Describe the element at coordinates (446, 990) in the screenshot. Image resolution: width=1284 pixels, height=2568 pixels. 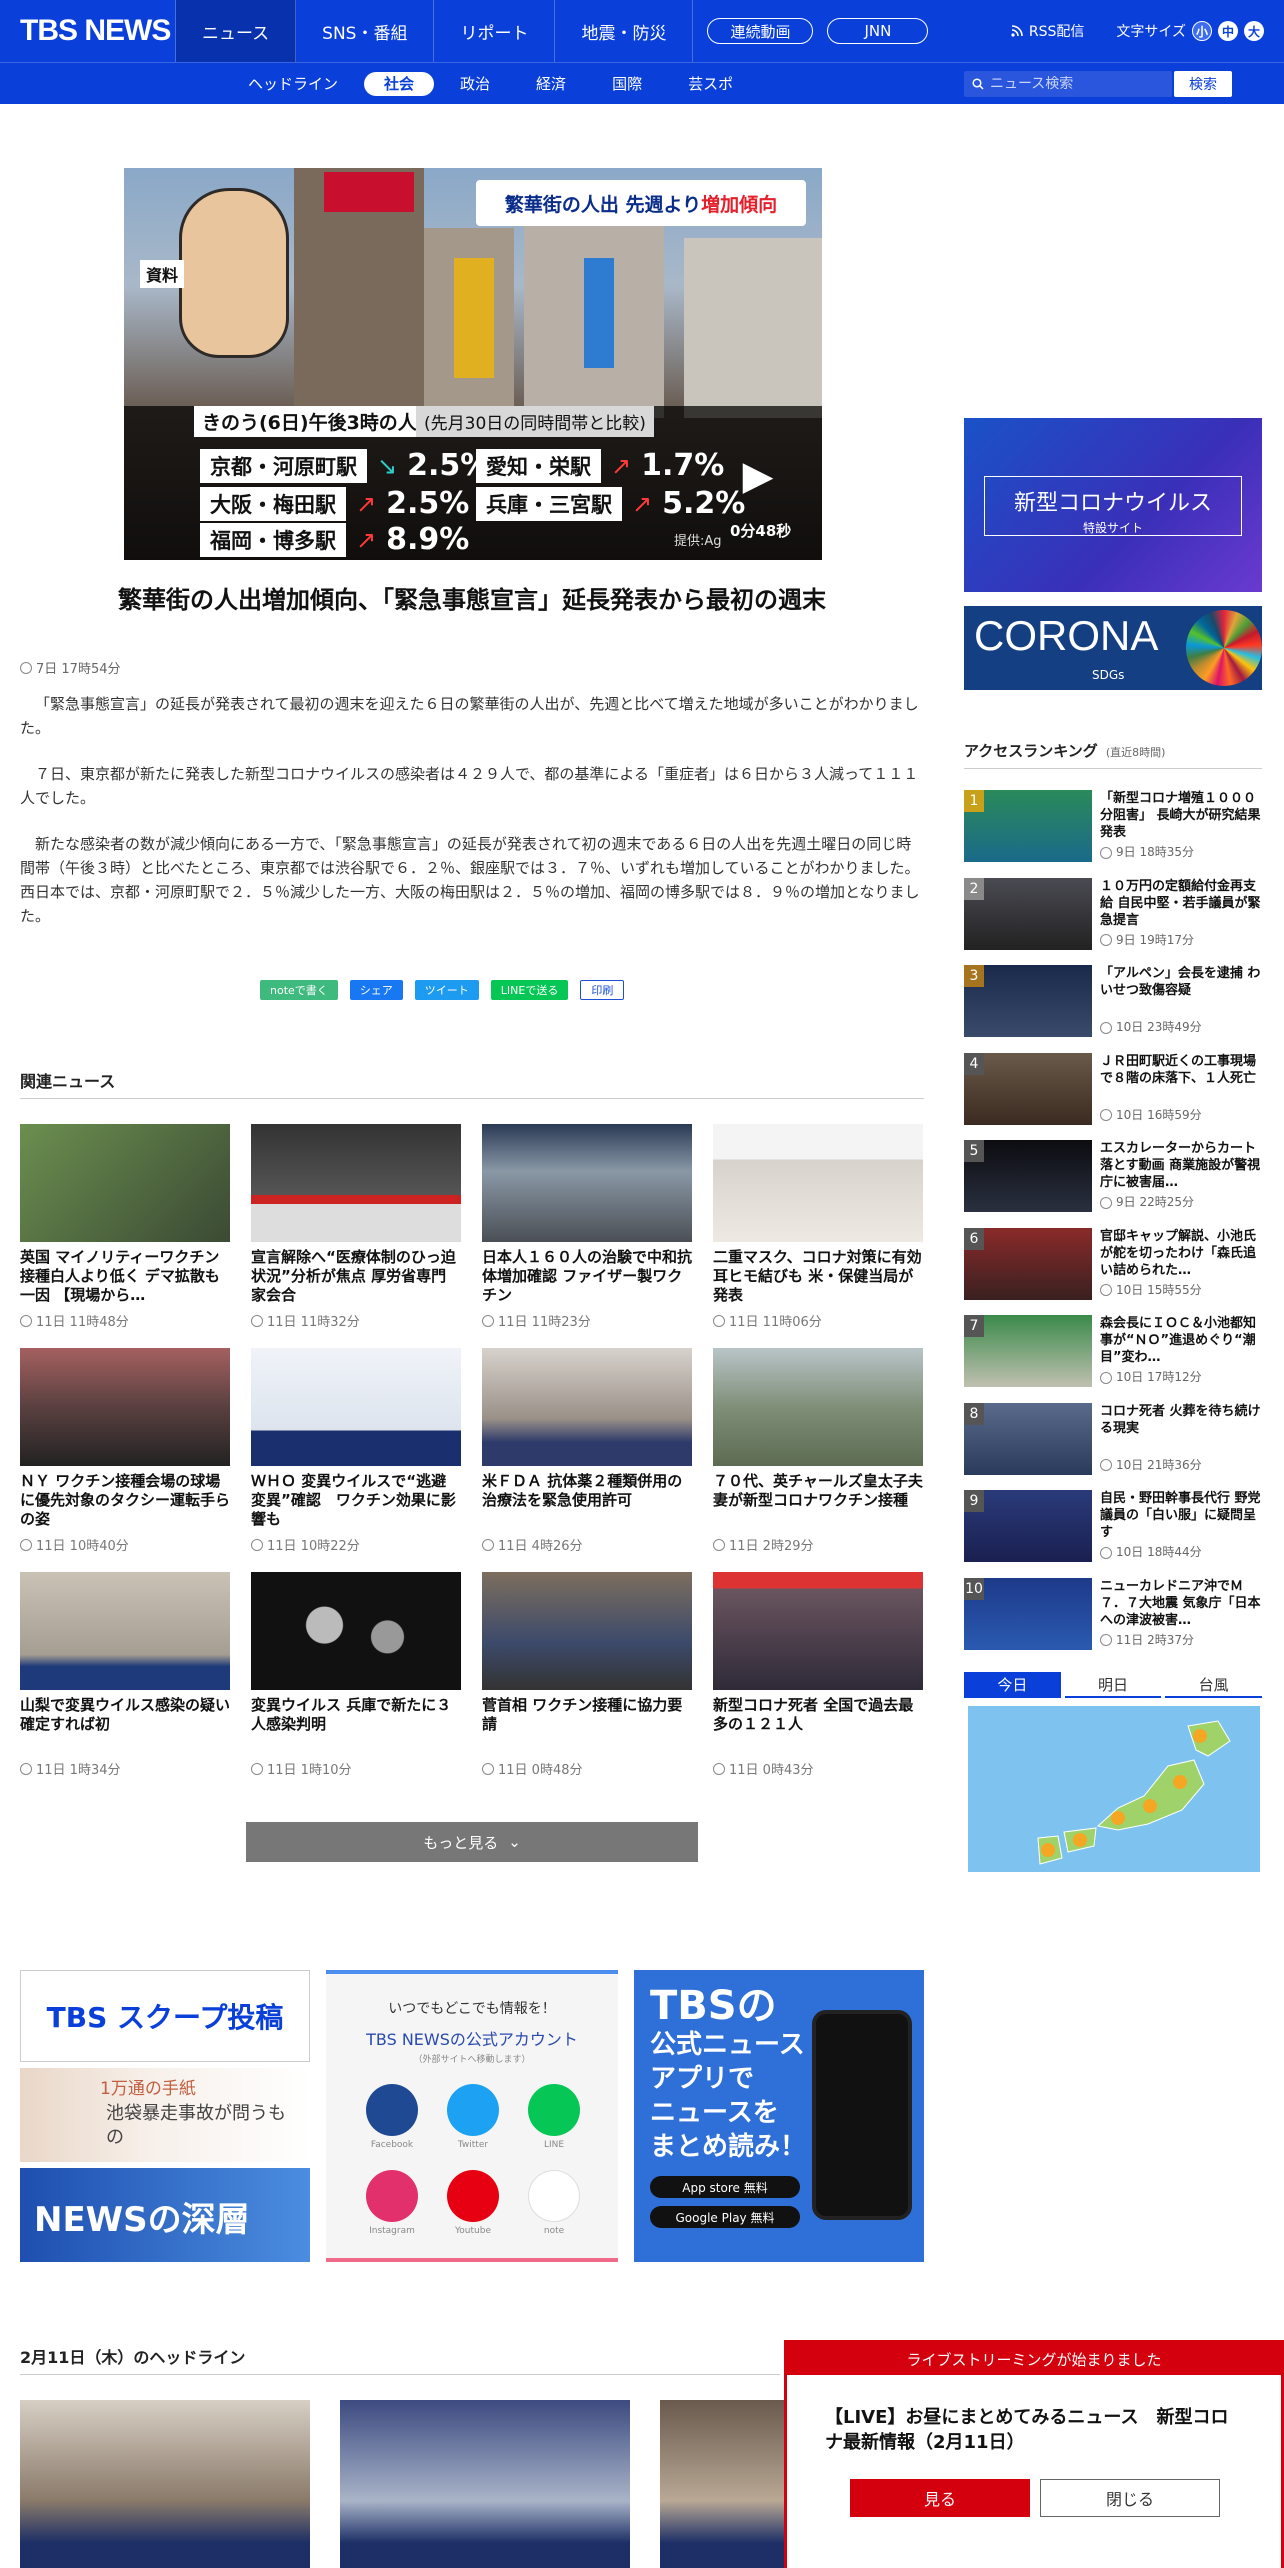
I see `twitter-share-button: ツイート` at that location.